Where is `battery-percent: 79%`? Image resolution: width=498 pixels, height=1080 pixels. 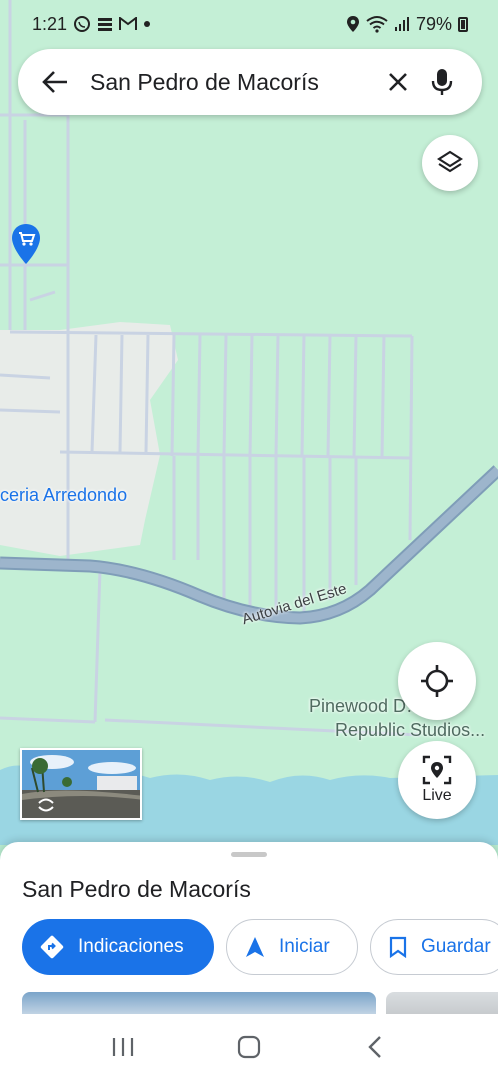
battery-percent: 79% is located at coordinates (433, 23).